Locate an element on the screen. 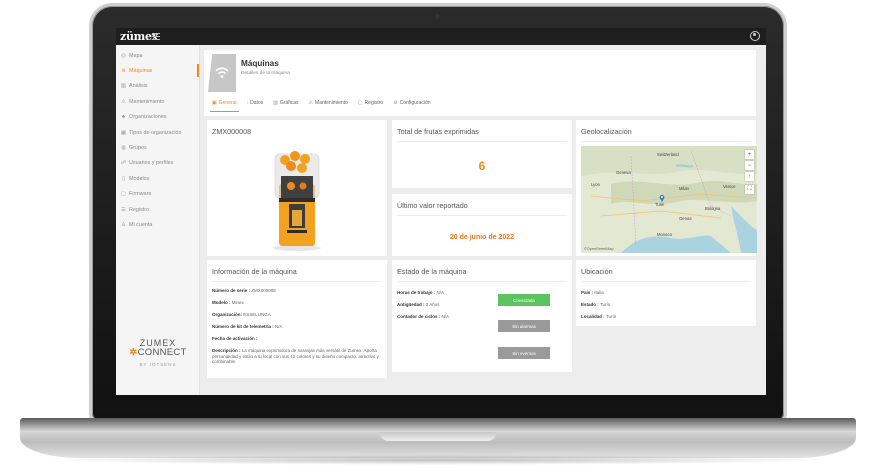  zoom-in-button: + is located at coordinates (749, 154).